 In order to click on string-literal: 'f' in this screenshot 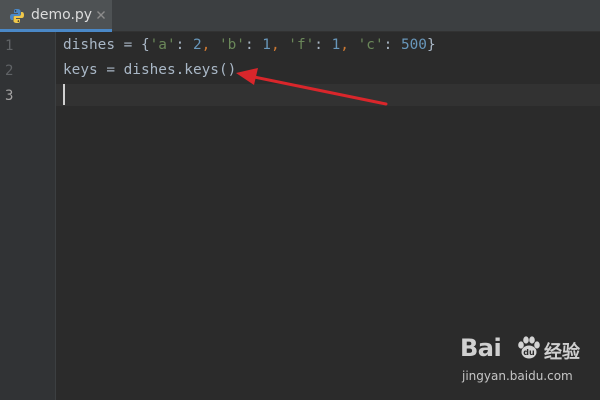, I will do `click(301, 45)`.